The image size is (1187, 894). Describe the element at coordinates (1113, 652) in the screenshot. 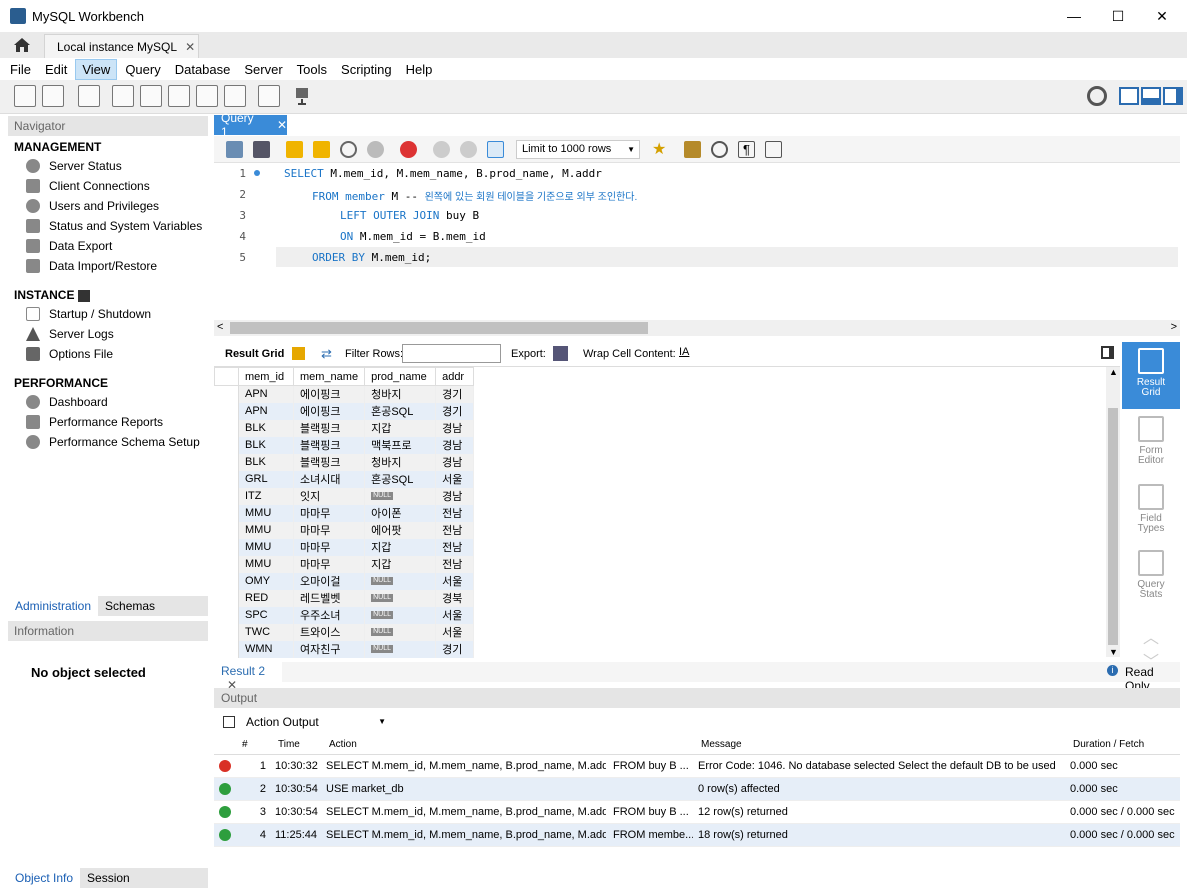

I see `scroll-down-icon: ▼` at that location.